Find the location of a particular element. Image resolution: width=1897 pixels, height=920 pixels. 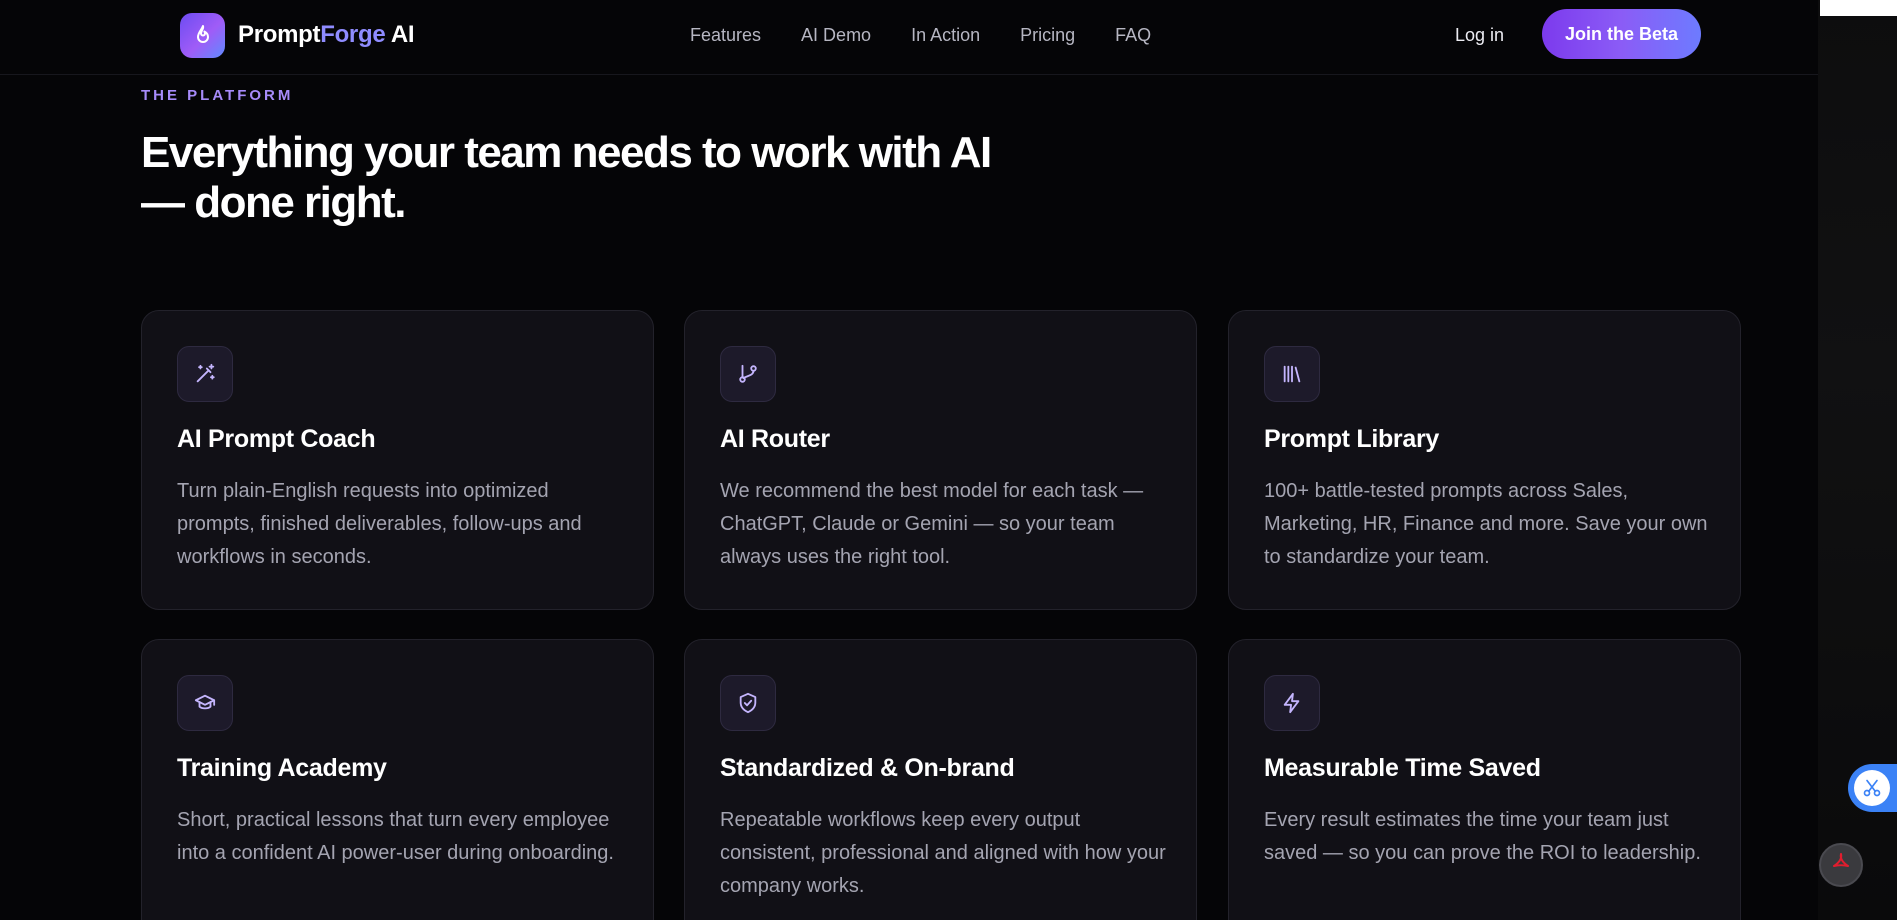

flame-icon is located at coordinates (202, 35).